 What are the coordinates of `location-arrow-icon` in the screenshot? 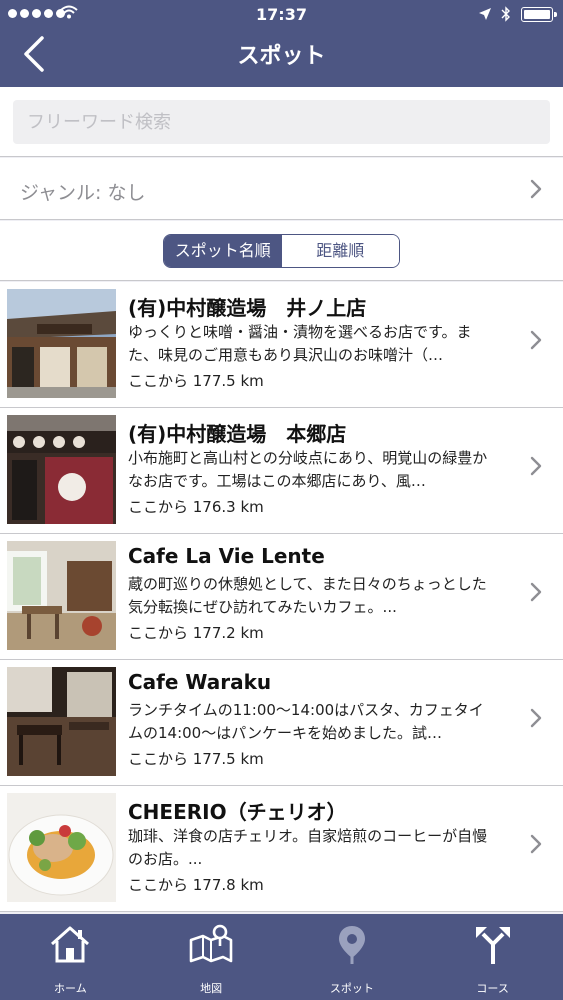 It's located at (485, 14).